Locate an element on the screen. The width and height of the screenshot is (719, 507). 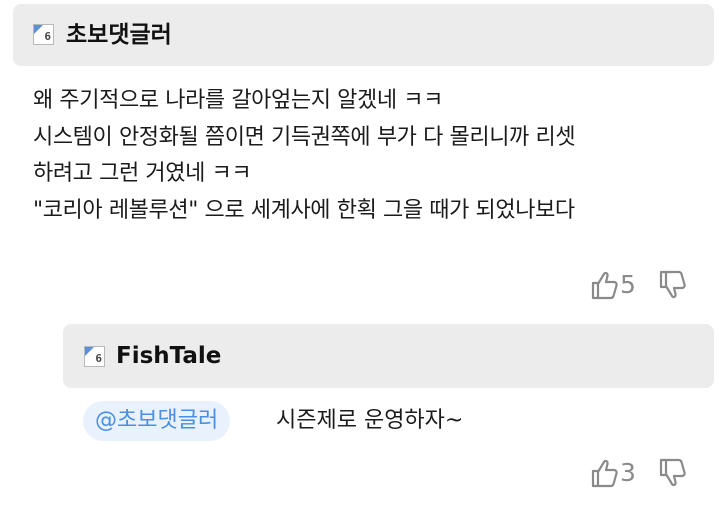
reply-votes: 3 is located at coordinates (638, 473).